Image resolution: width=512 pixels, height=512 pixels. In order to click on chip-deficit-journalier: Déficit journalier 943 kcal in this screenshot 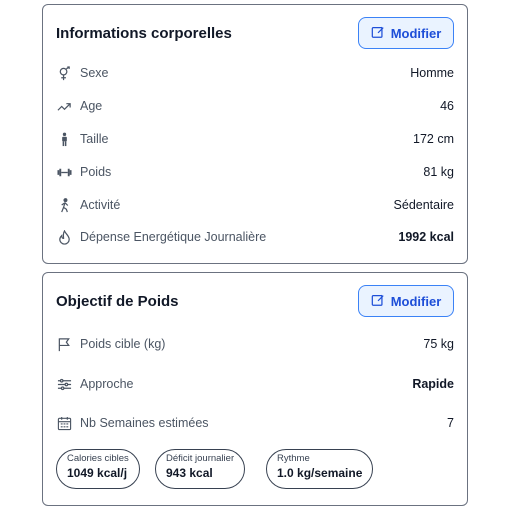, I will do `click(200, 469)`.